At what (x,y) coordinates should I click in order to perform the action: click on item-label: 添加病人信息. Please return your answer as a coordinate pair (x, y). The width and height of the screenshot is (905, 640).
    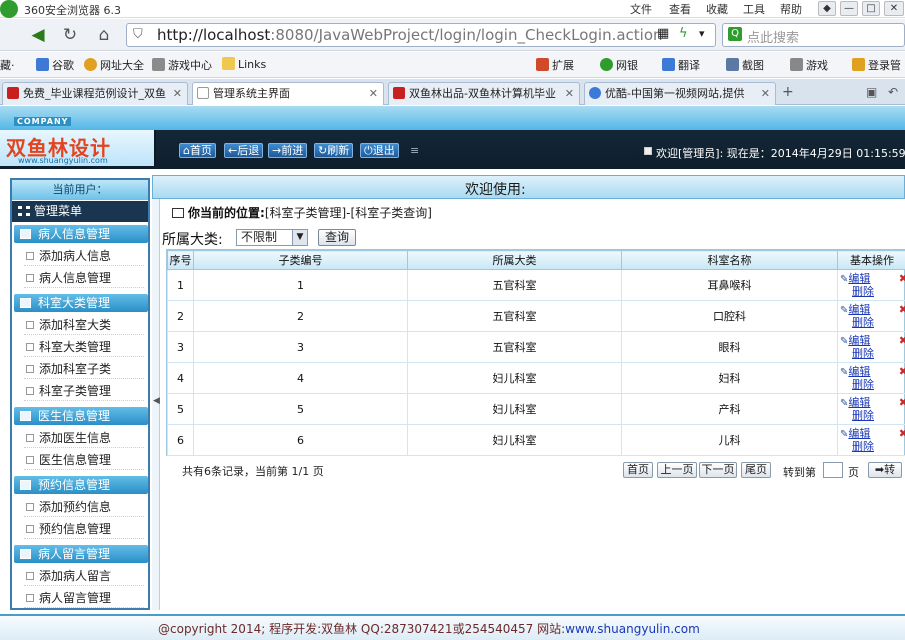
    Looking at the image, I should click on (75, 256).